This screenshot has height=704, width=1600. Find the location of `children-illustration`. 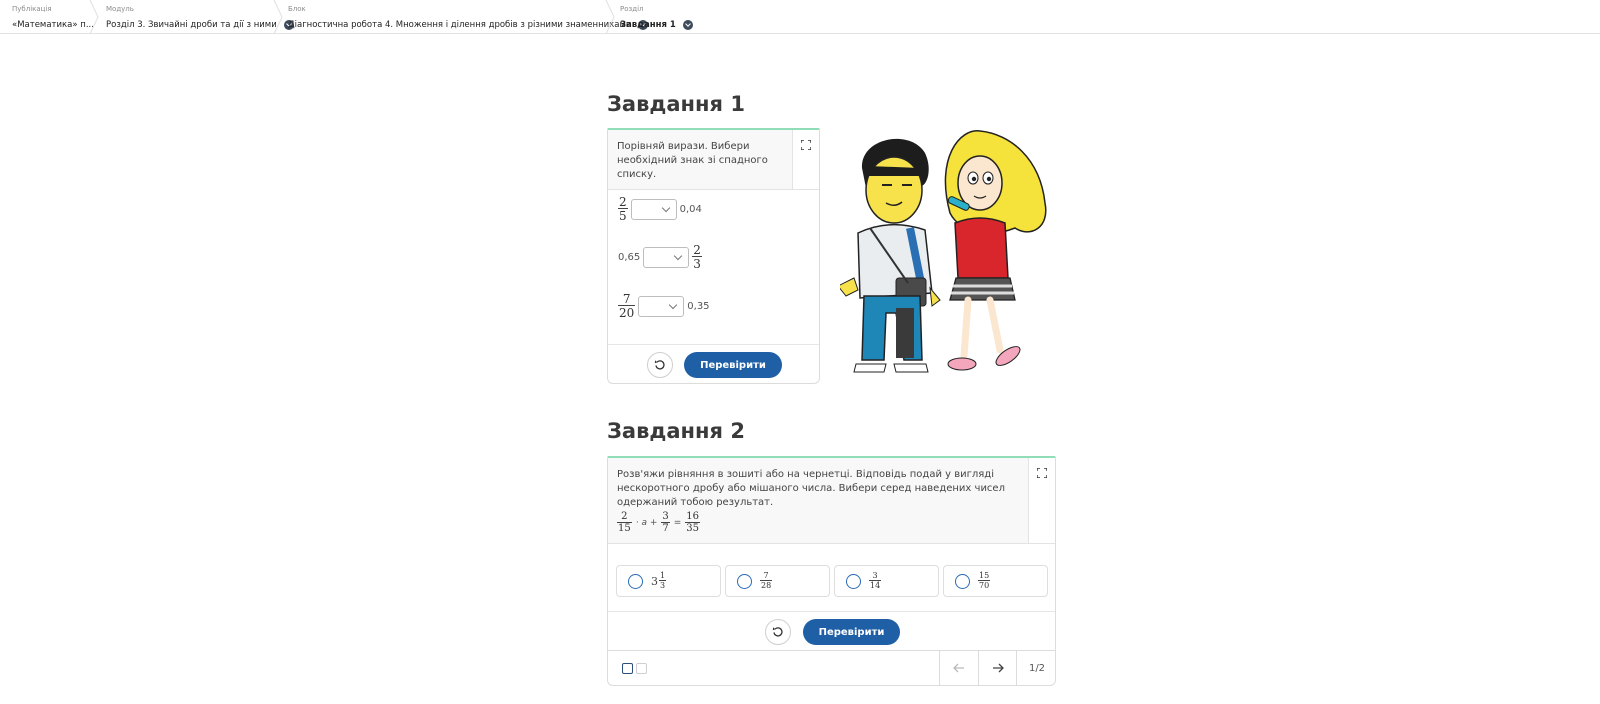

children-illustration is located at coordinates (943, 251).